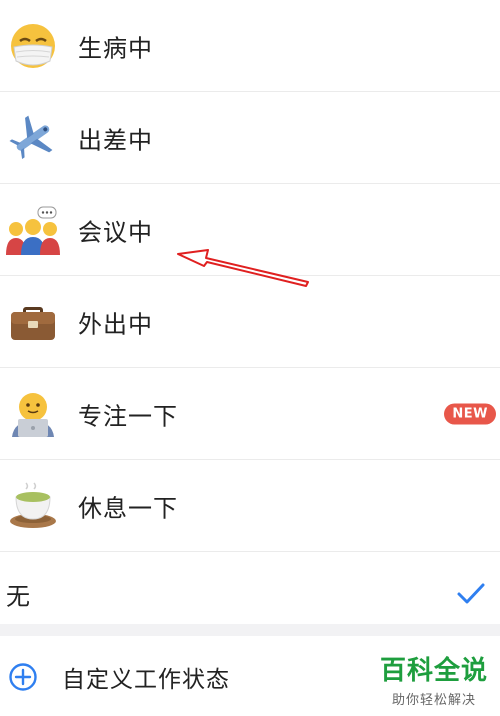  What do you see at coordinates (115, 140) in the screenshot?
I see `status-label-business-trip: 出差中` at bounding box center [115, 140].